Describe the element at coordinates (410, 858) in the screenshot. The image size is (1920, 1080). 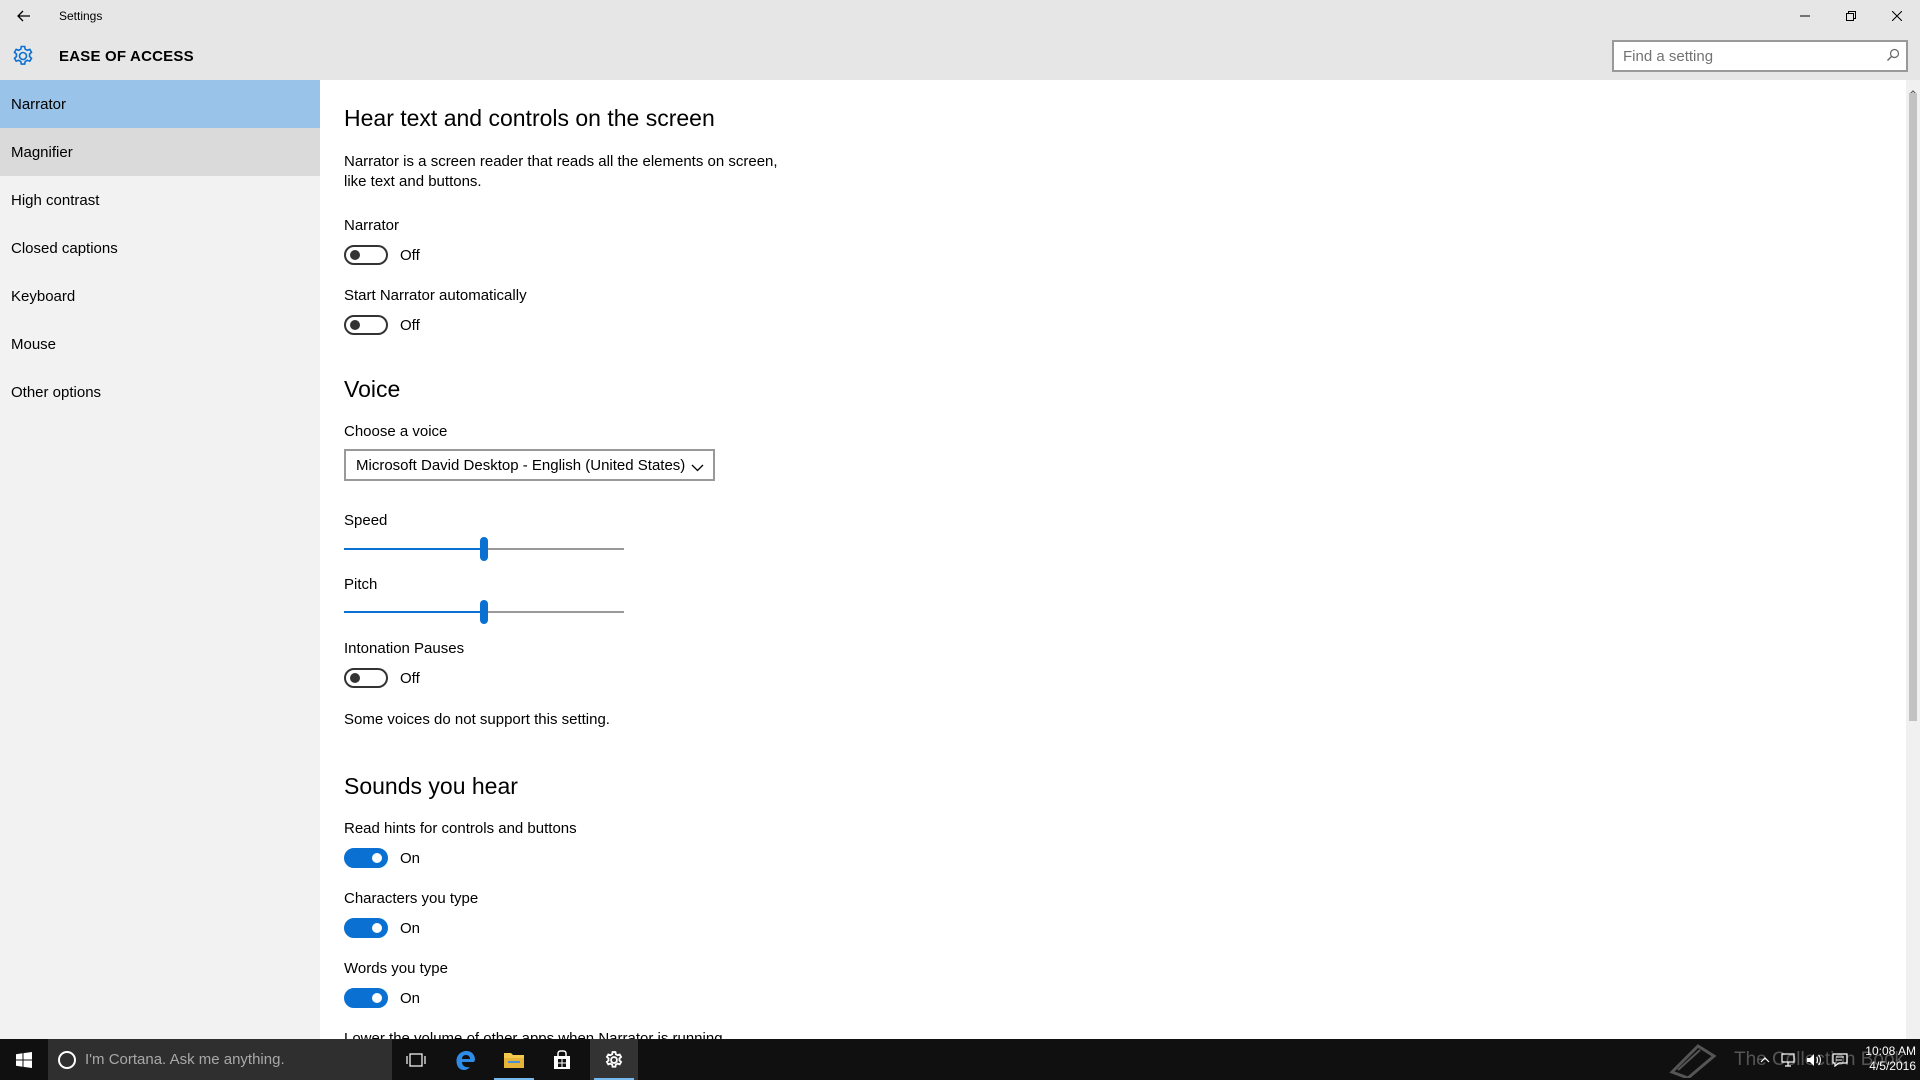
I see `read-hints-state: On` at that location.